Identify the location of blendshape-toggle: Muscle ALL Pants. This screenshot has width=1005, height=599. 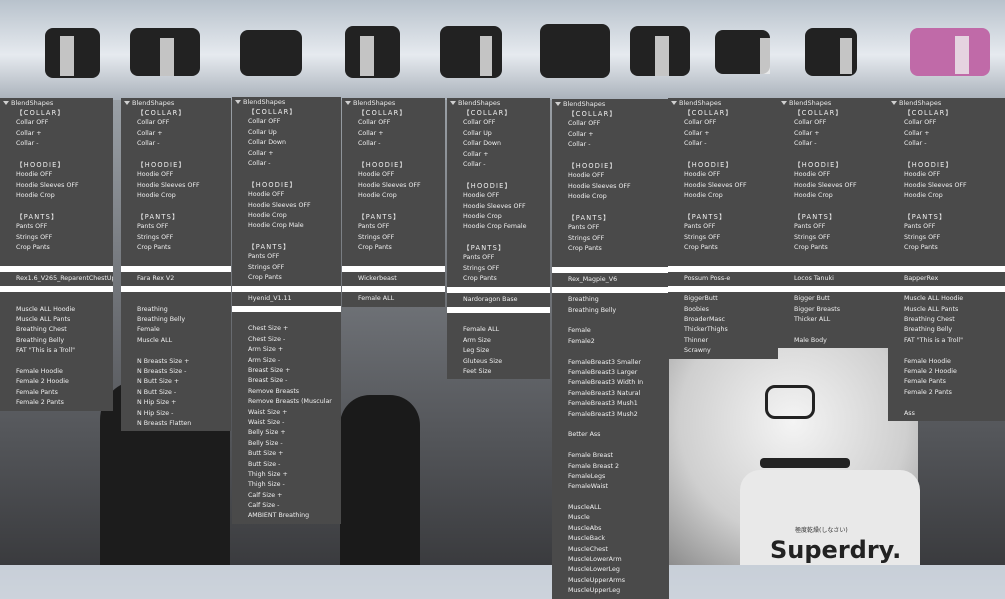
(946, 310).